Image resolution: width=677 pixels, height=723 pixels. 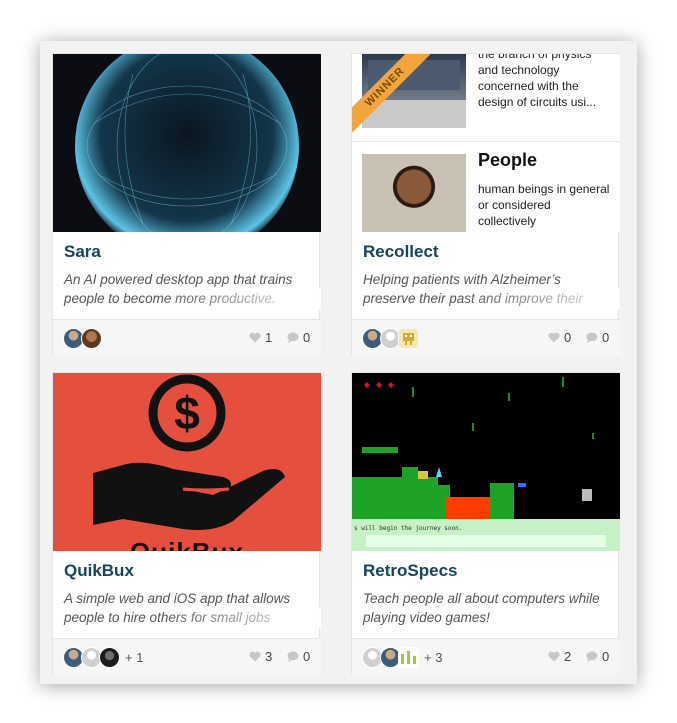 I want to click on like-count: 0, so click(x=559, y=337).